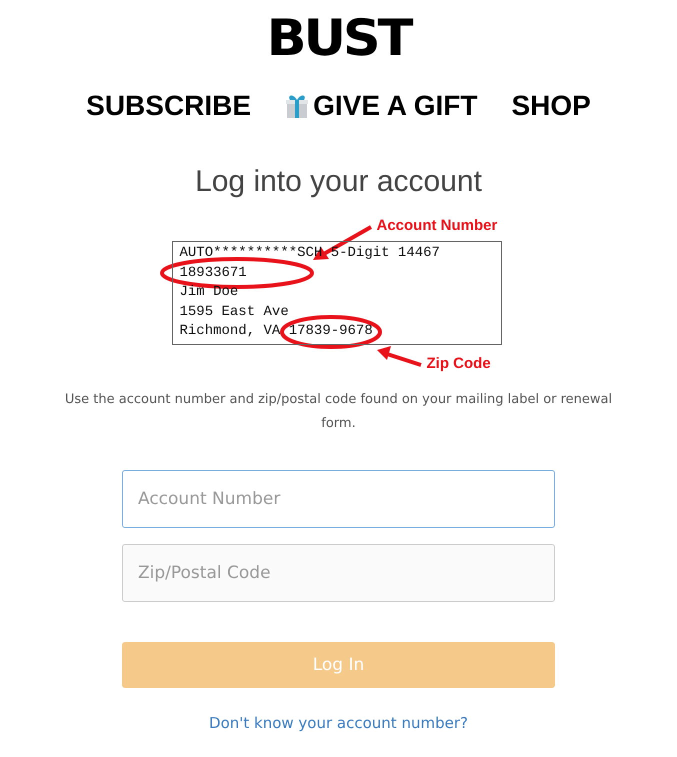  I want to click on logo: BUST, so click(338, 38).